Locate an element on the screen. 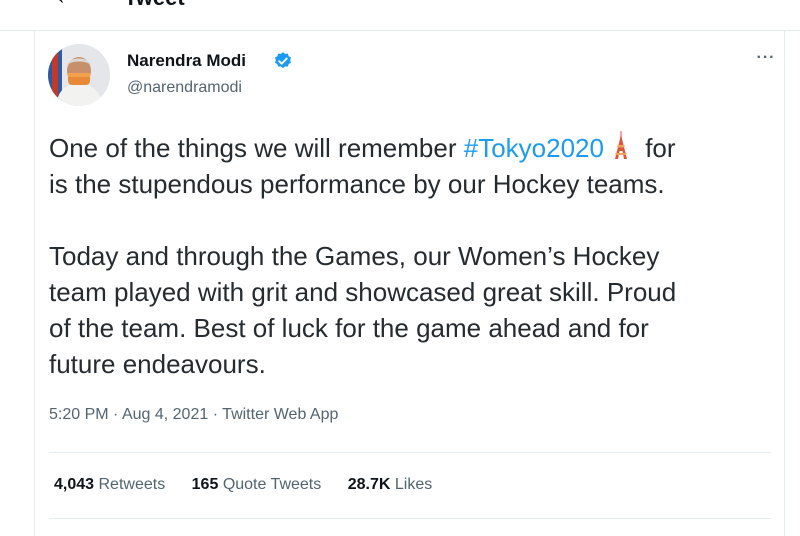 The image size is (800, 536). tweet-time: 5:20 PM is located at coordinates (79, 414).